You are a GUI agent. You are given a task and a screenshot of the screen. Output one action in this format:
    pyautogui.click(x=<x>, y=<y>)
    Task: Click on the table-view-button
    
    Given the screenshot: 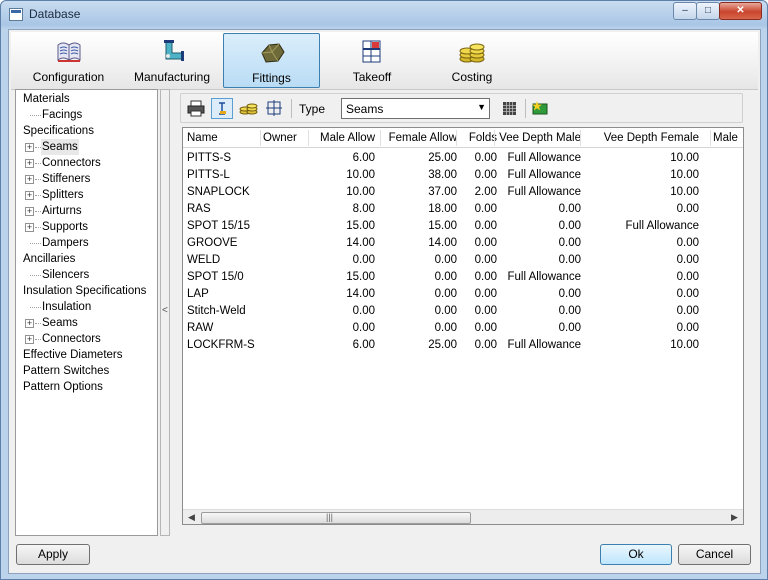 What is the action you would take?
    pyautogui.click(x=510, y=108)
    